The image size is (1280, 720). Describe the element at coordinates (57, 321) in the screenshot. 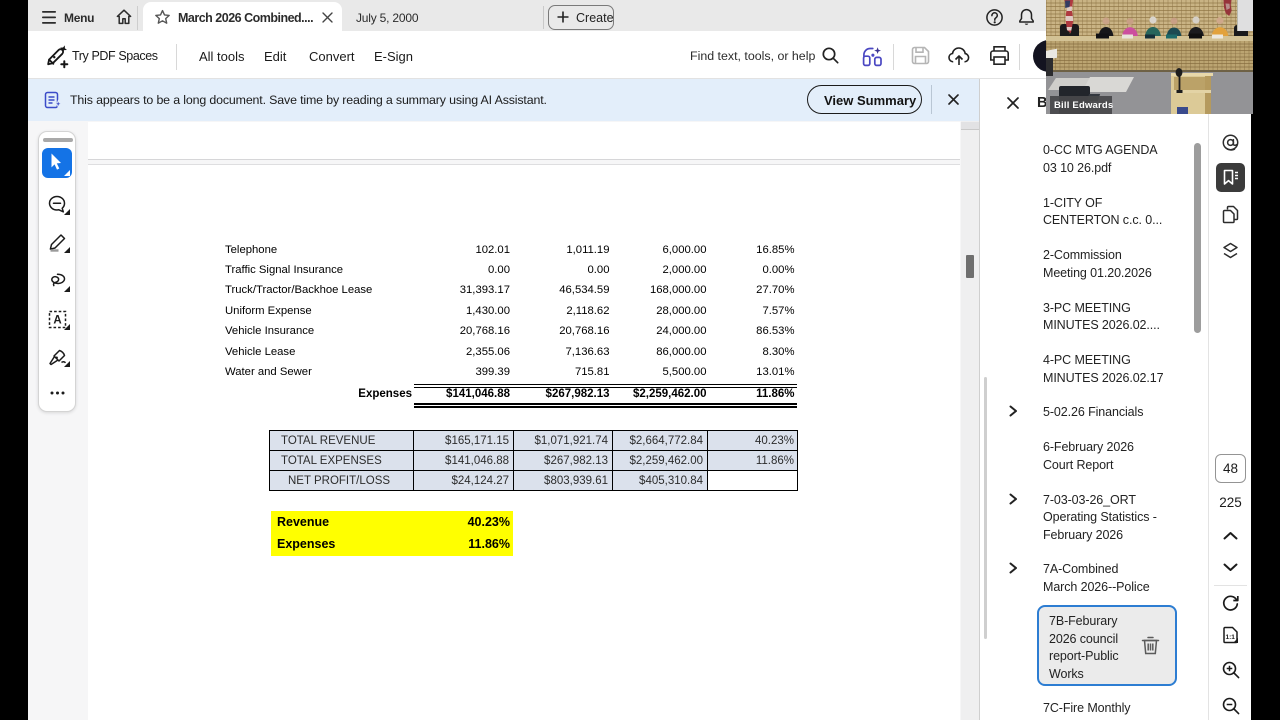

I see `svg-text: A` at that location.